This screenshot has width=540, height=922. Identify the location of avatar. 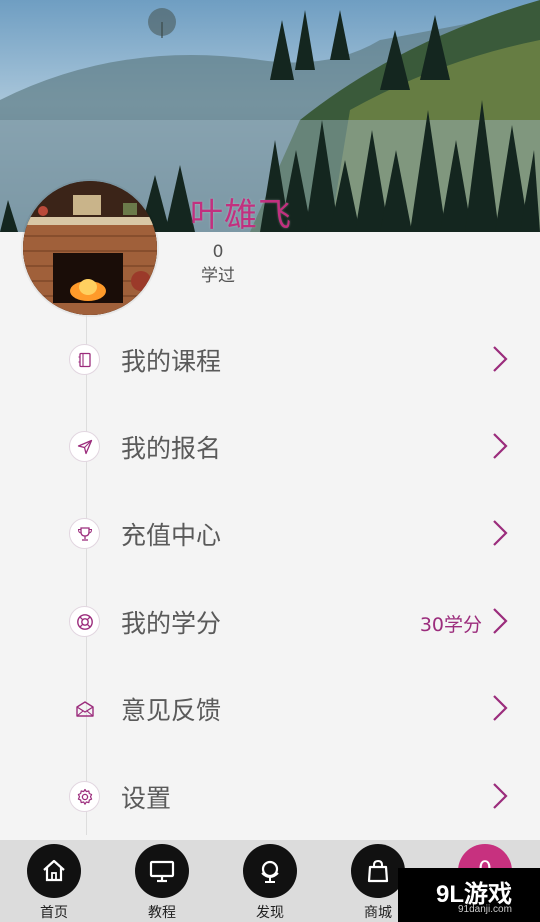
(90, 248).